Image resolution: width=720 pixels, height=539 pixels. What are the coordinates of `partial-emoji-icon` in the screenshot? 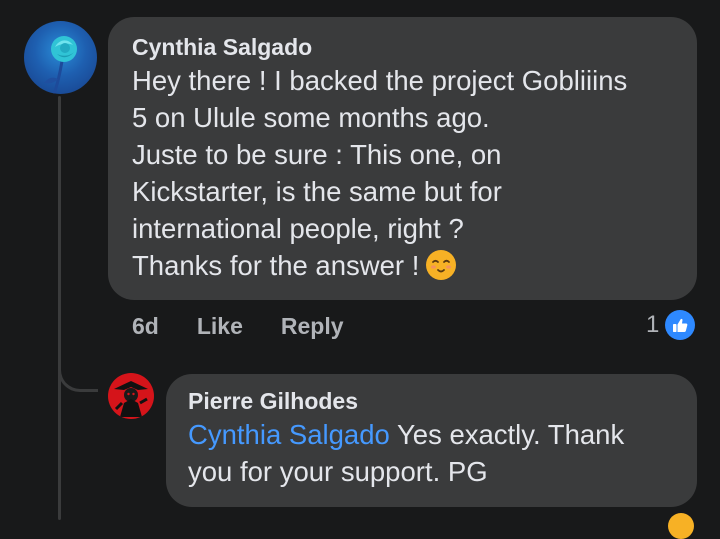 It's located at (681, 526).